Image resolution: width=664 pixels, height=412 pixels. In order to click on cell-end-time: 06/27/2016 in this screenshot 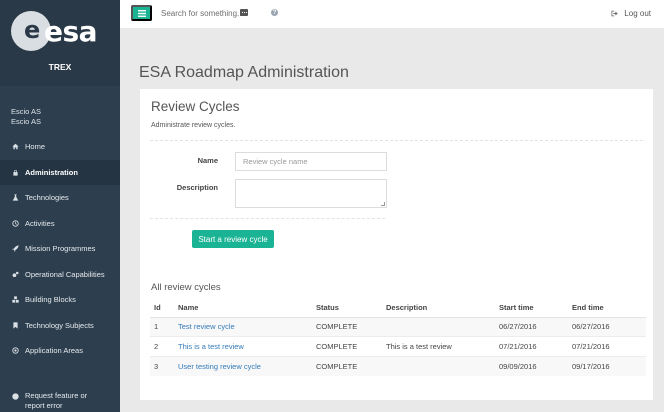, I will do `click(607, 326)`.